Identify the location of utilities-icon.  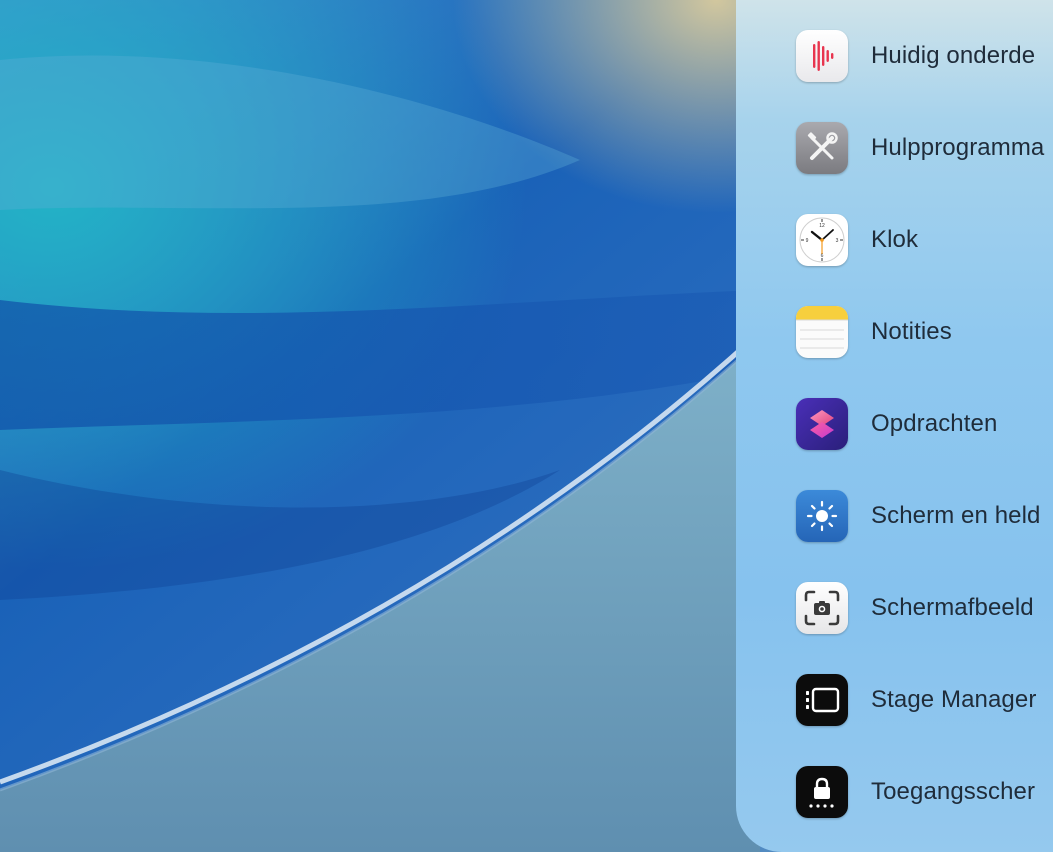
(822, 148).